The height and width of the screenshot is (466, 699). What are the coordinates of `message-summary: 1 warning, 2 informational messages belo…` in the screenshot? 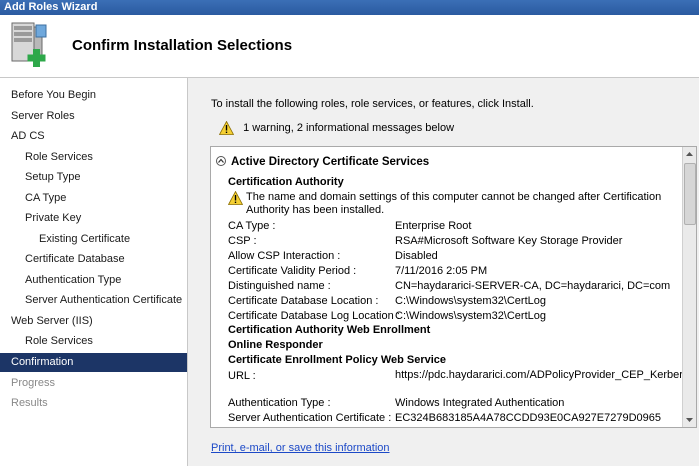 It's located at (336, 128).